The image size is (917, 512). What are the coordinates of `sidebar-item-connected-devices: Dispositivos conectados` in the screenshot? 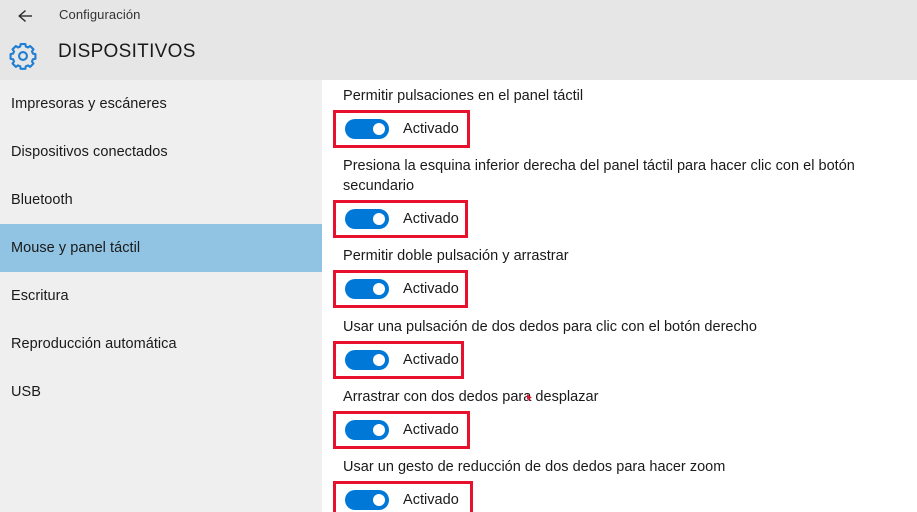 It's located at (161, 152).